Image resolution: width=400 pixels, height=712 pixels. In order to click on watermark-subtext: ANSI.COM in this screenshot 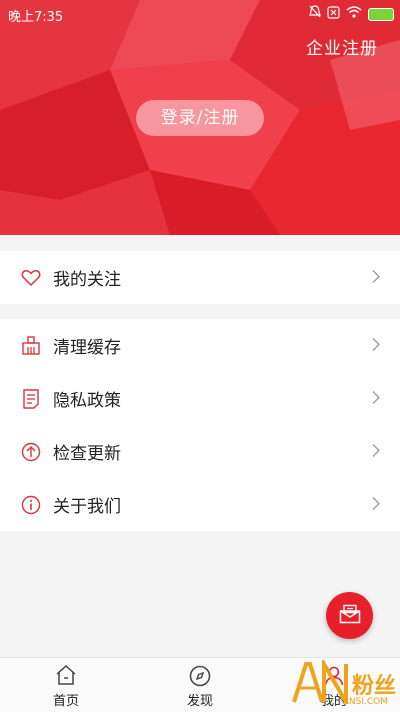, I will do `click(365, 702)`.